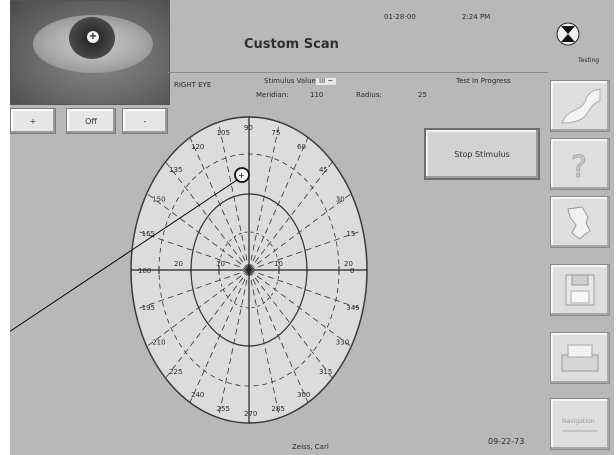 This screenshot has width=616, height=455. I want to click on patient-date: 09-22-73, so click(506, 441).